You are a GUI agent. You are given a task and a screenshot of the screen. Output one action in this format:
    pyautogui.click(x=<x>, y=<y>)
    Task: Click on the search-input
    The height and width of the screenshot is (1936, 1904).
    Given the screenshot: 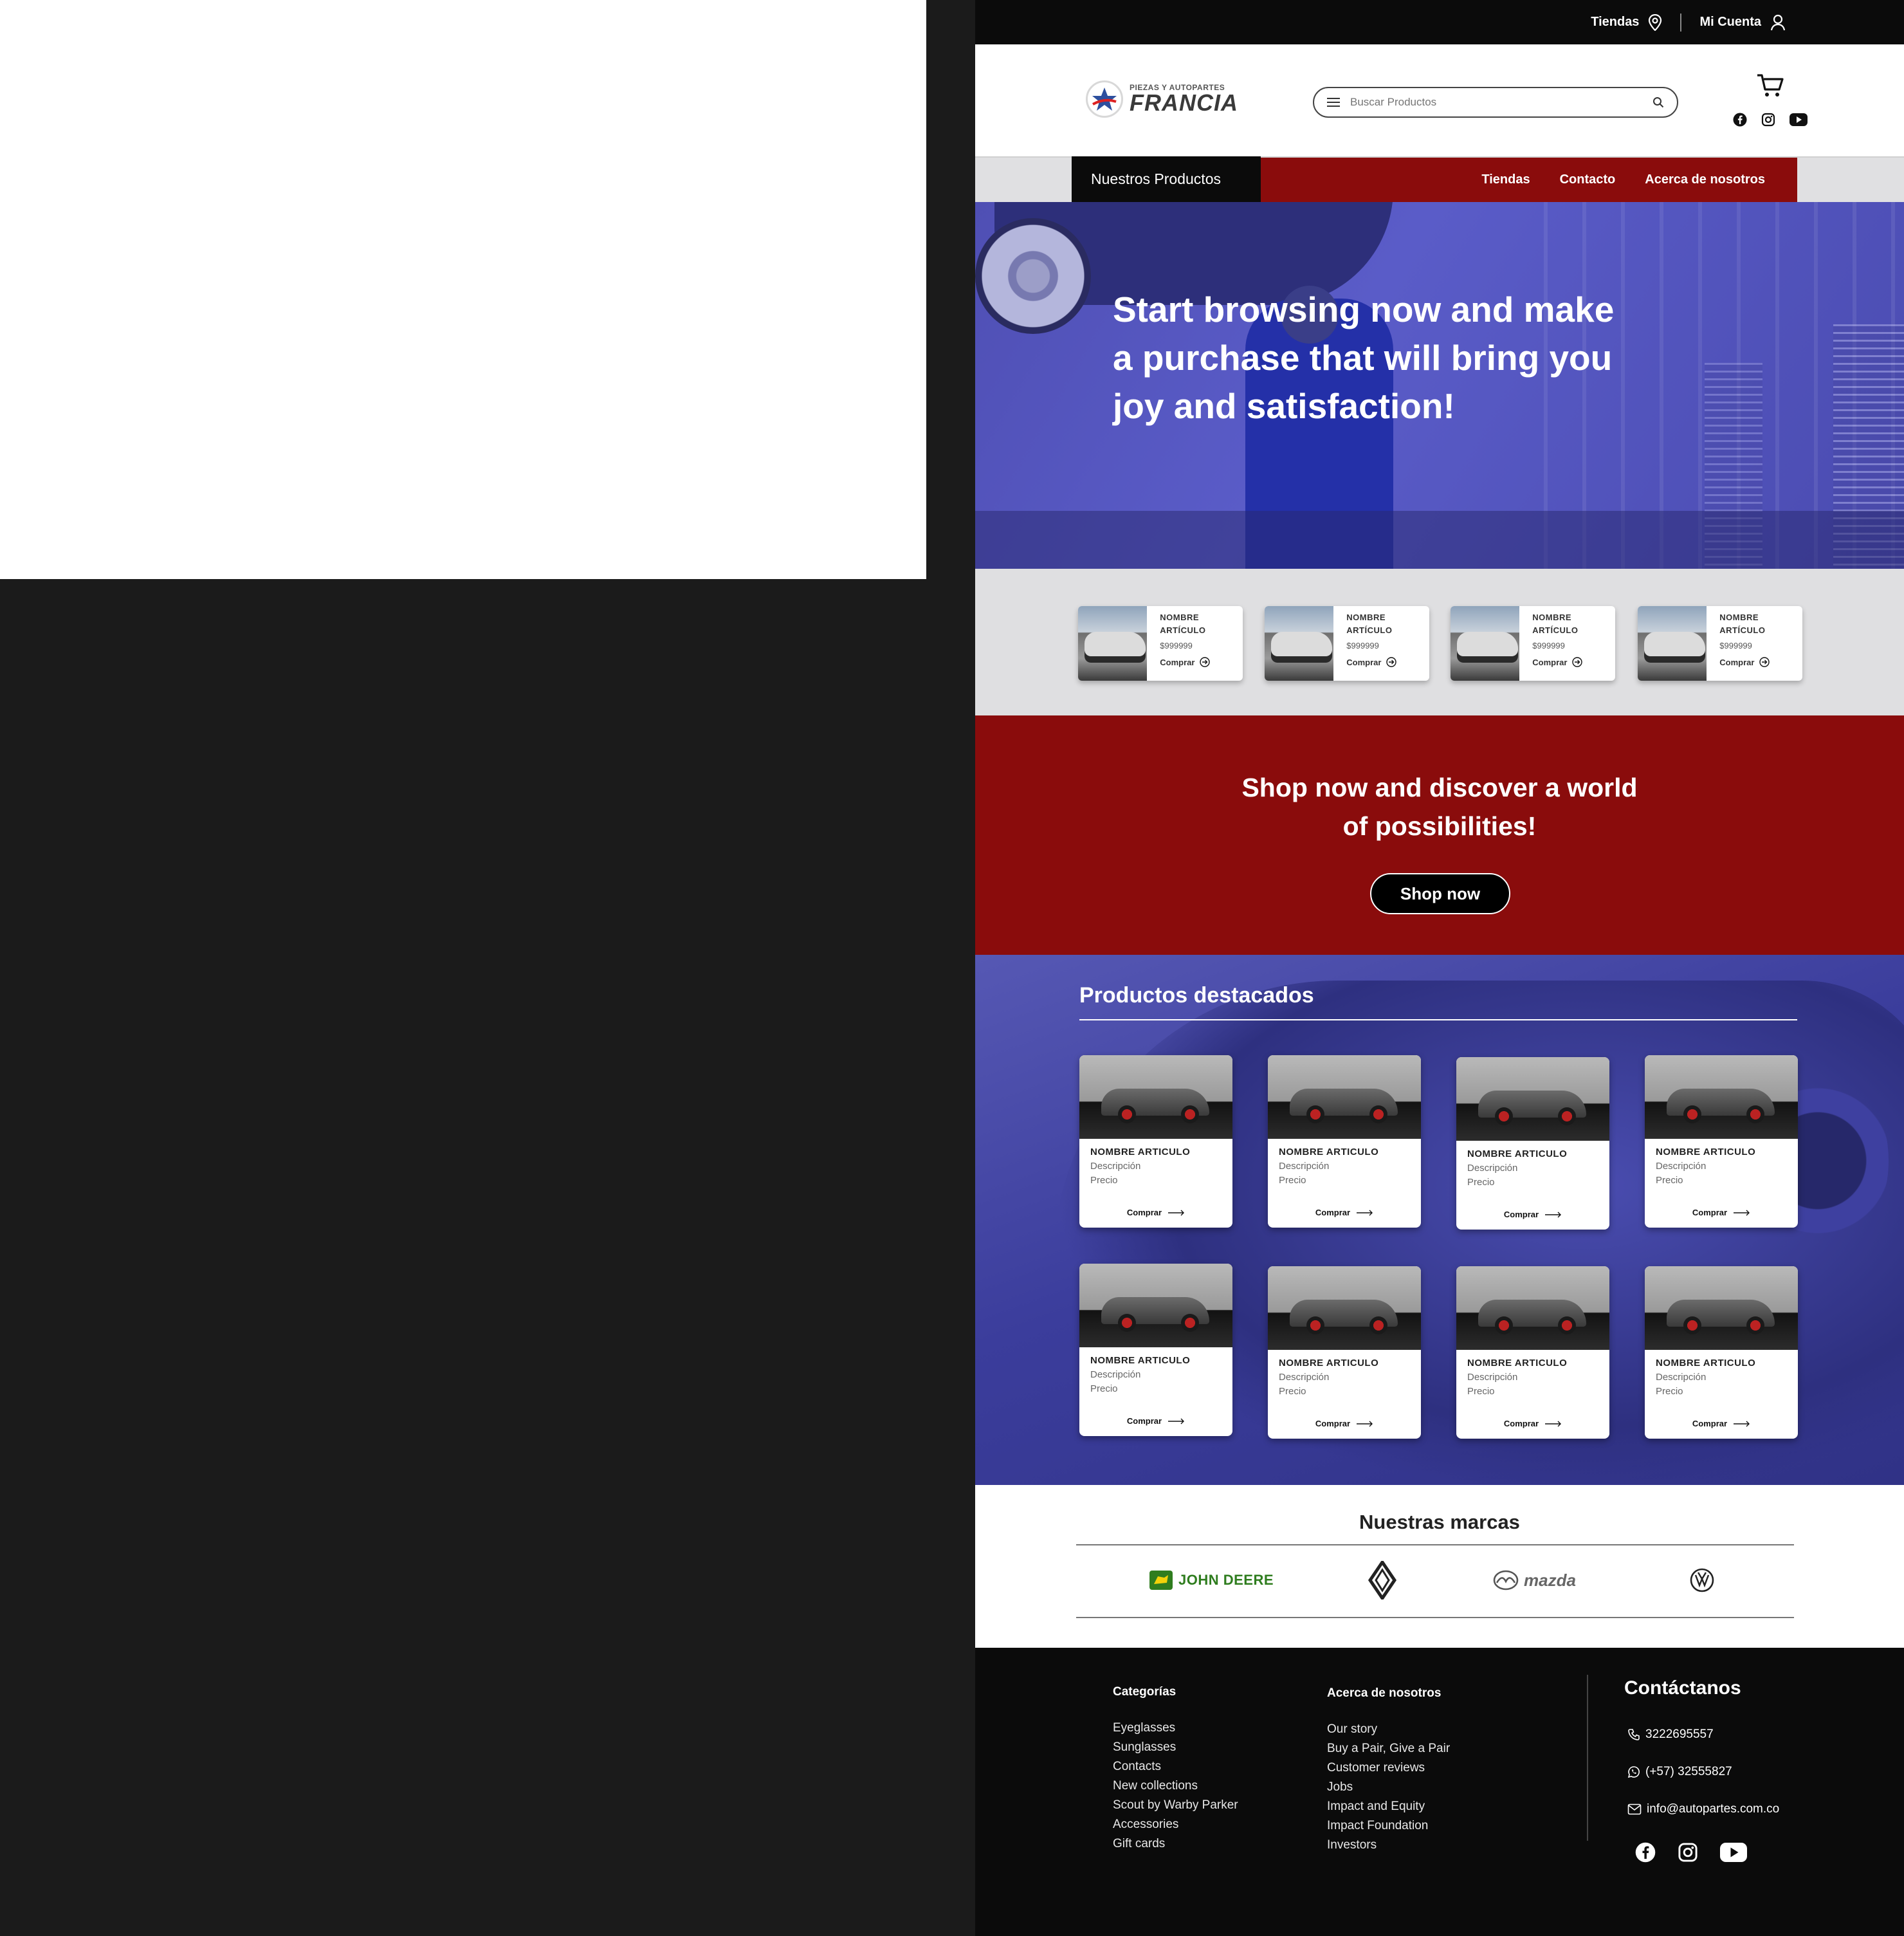 What is the action you would take?
    pyautogui.click(x=1496, y=102)
    